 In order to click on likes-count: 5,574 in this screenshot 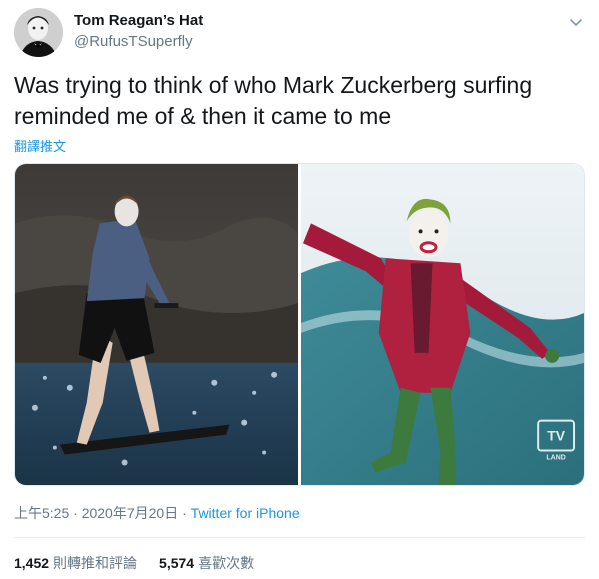, I will do `click(177, 563)`.